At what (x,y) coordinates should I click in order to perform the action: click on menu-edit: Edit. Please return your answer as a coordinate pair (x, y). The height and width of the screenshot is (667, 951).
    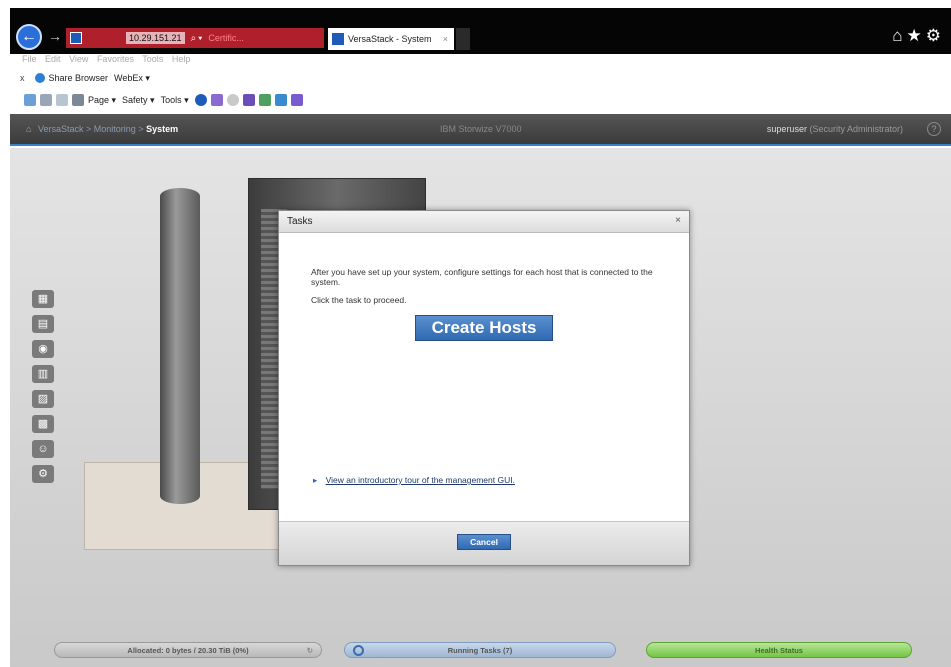
    Looking at the image, I should click on (53, 59).